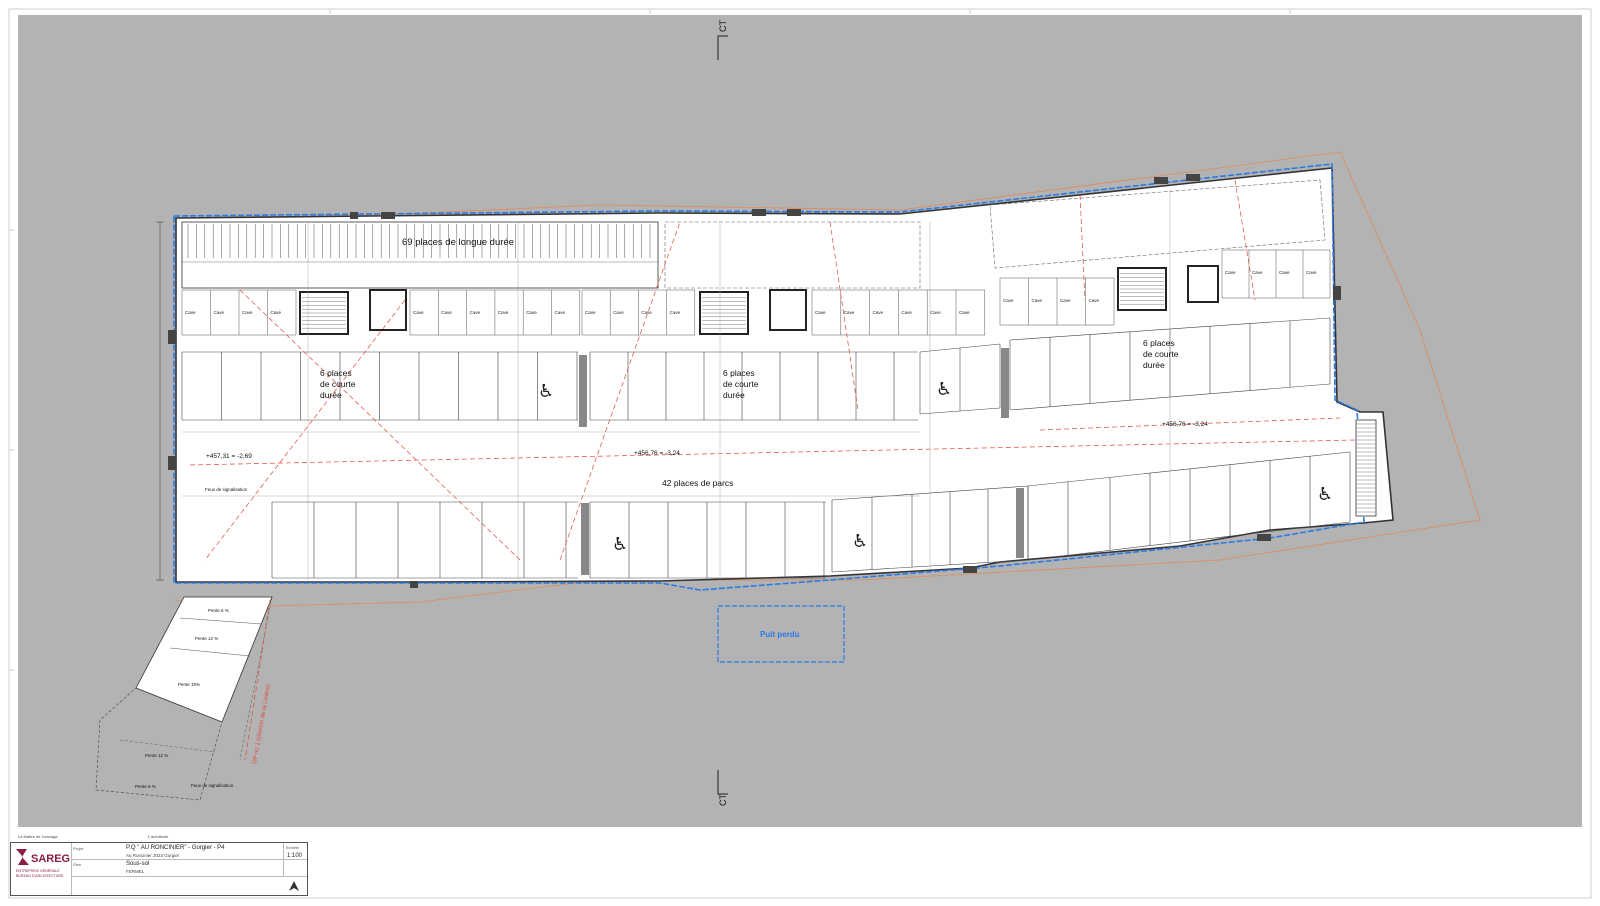  I want to click on project-name: P.Q " AU RONCINIER" - Gorgier - P4, so click(175, 848).